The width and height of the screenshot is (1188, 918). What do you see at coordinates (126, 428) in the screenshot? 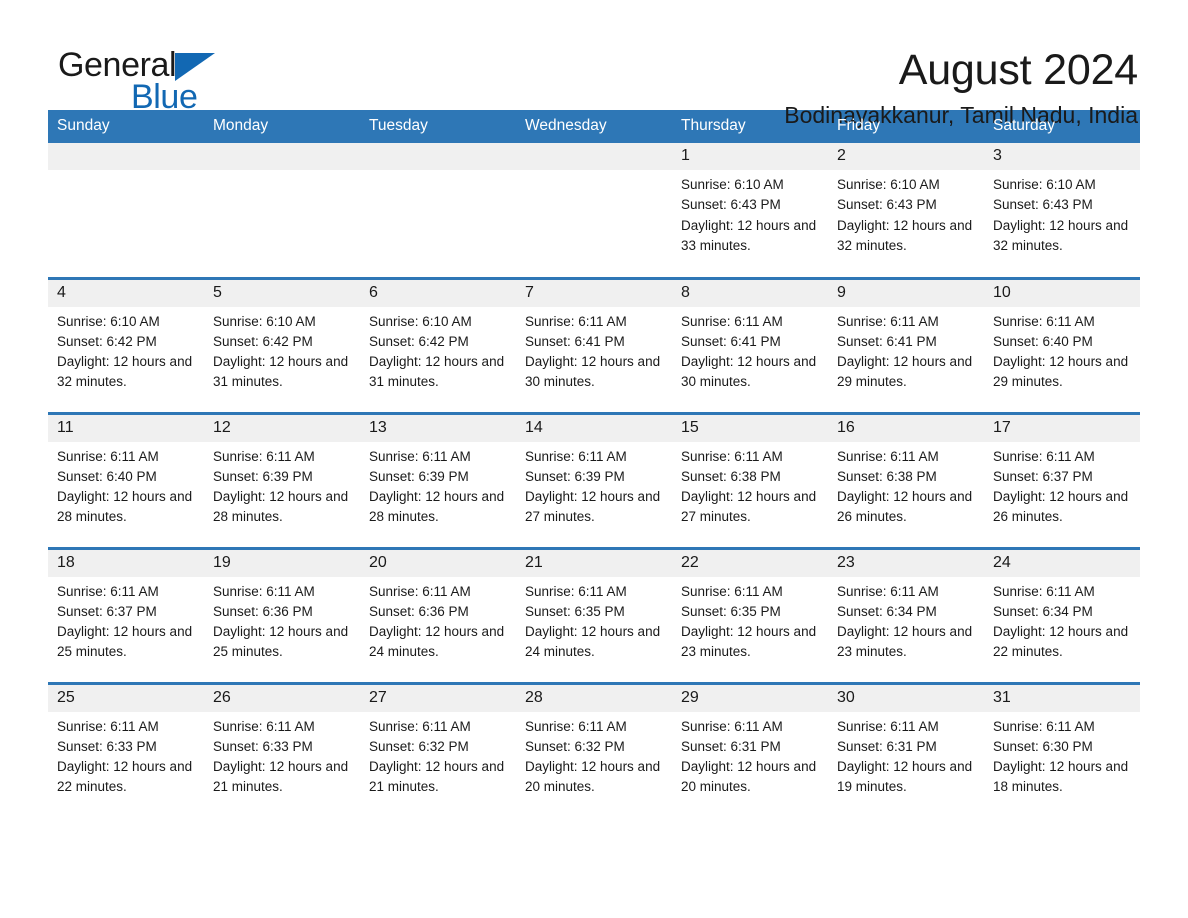
I see `day-number: 11` at bounding box center [126, 428].